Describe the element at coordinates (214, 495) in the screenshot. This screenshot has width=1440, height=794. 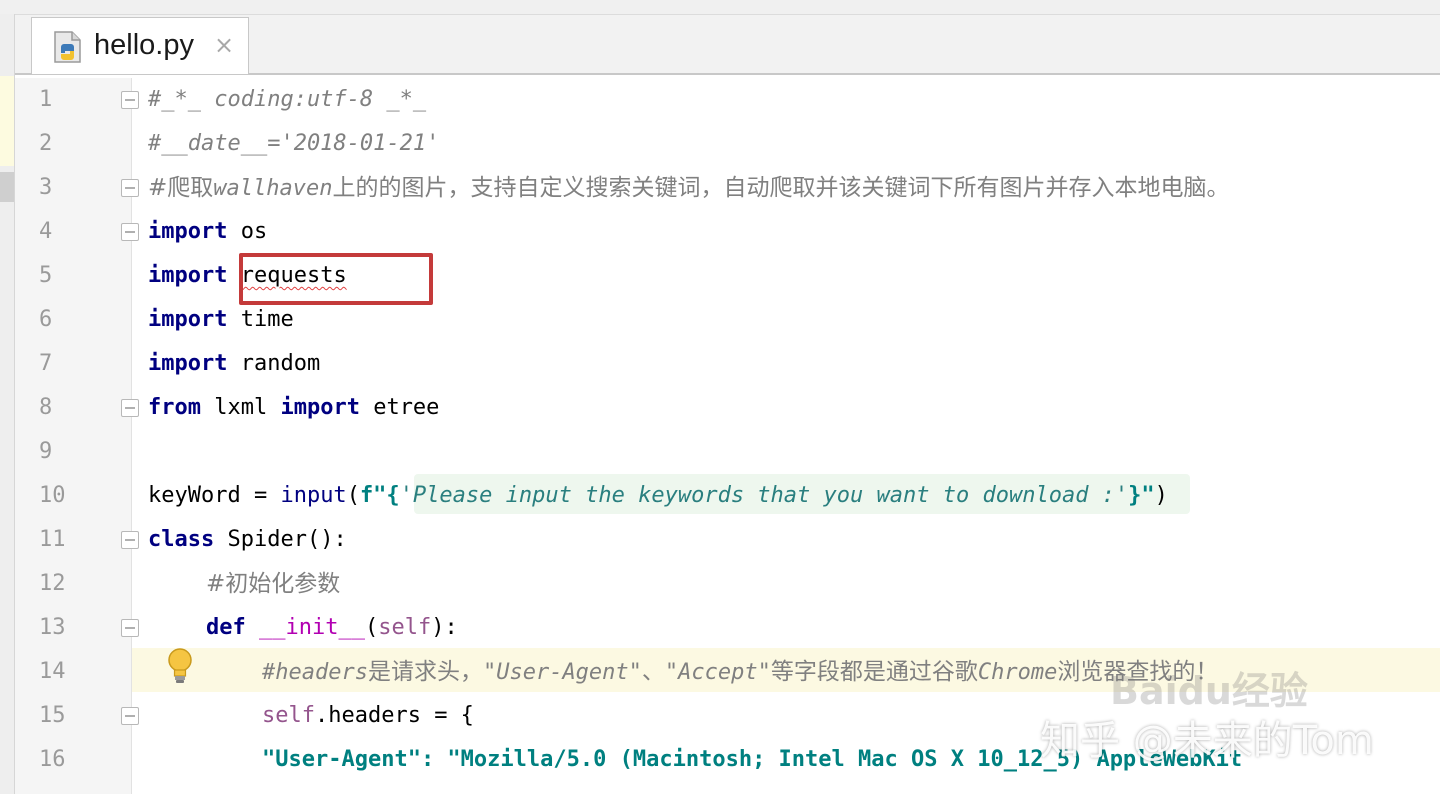
I see `identifier: keyWord =` at that location.